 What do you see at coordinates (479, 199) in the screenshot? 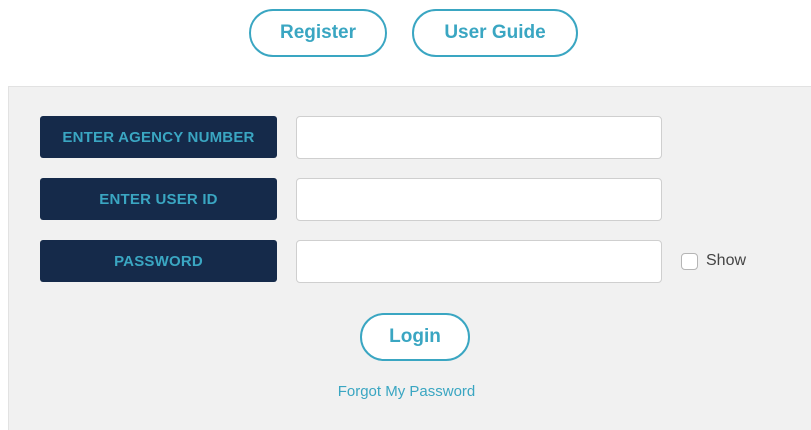
I see `user-id-input` at bounding box center [479, 199].